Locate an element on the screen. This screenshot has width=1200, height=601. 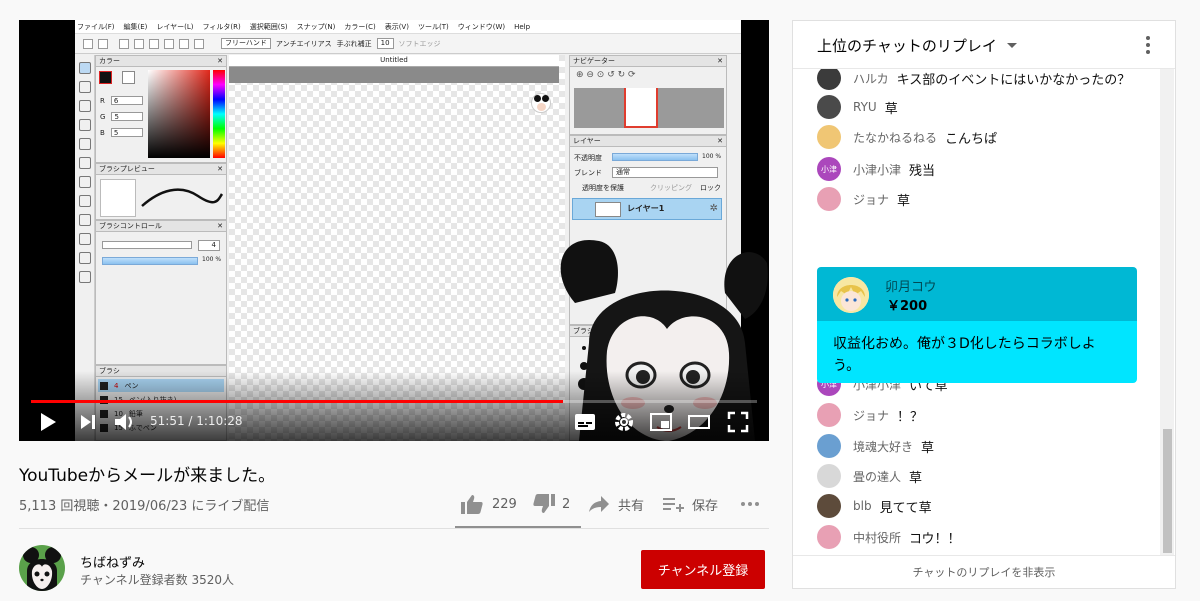
more-vertical-icon is located at coordinates (1148, 45).